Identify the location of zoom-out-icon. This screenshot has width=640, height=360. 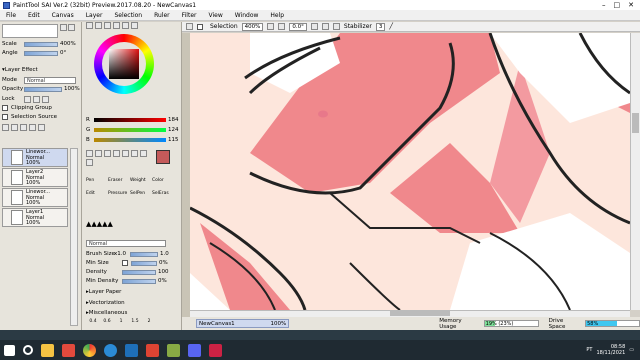
(271, 26).